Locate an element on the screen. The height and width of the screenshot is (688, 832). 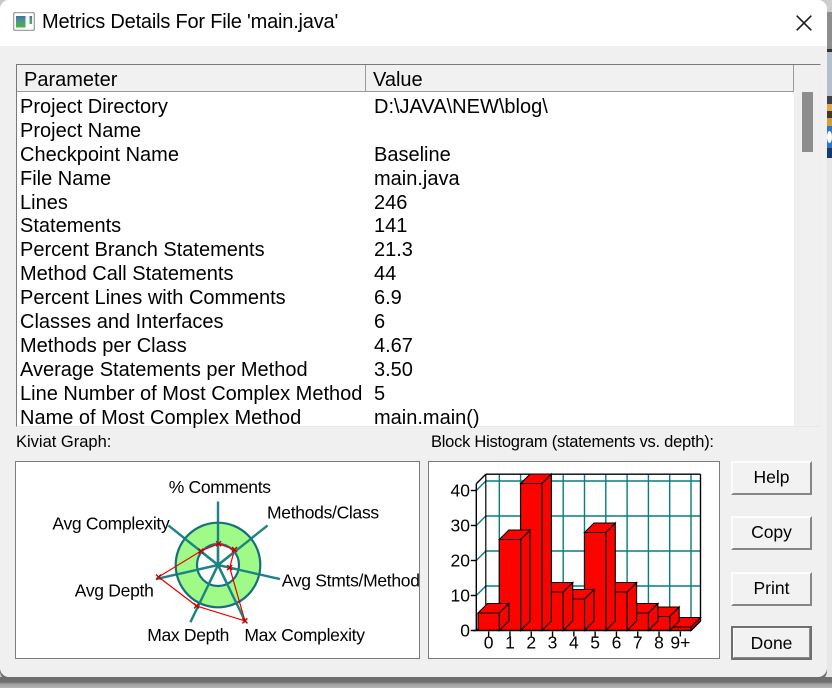
svg-text: Max Complexity is located at coordinates (304, 635).